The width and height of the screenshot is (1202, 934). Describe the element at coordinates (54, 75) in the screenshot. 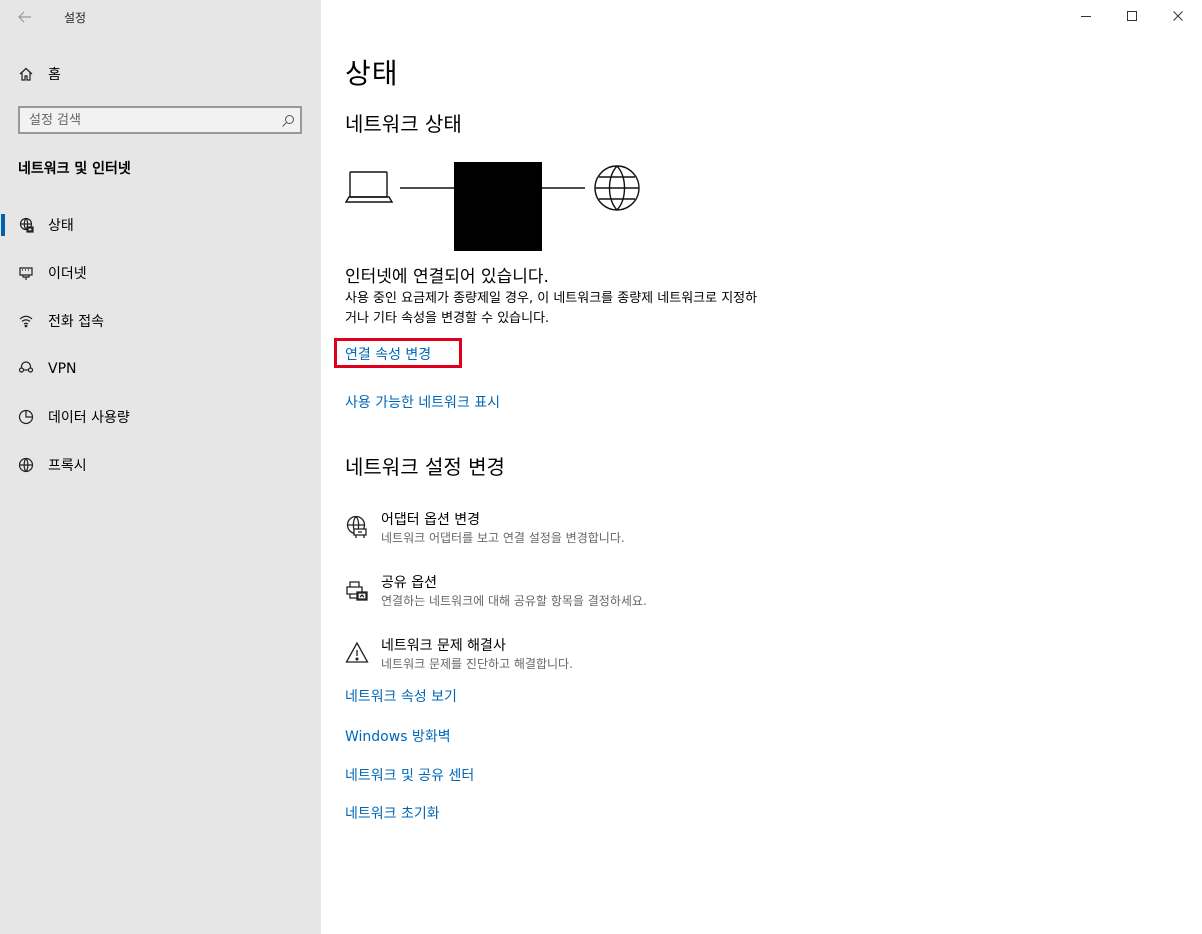

I see `nav-home-label: 홈` at that location.